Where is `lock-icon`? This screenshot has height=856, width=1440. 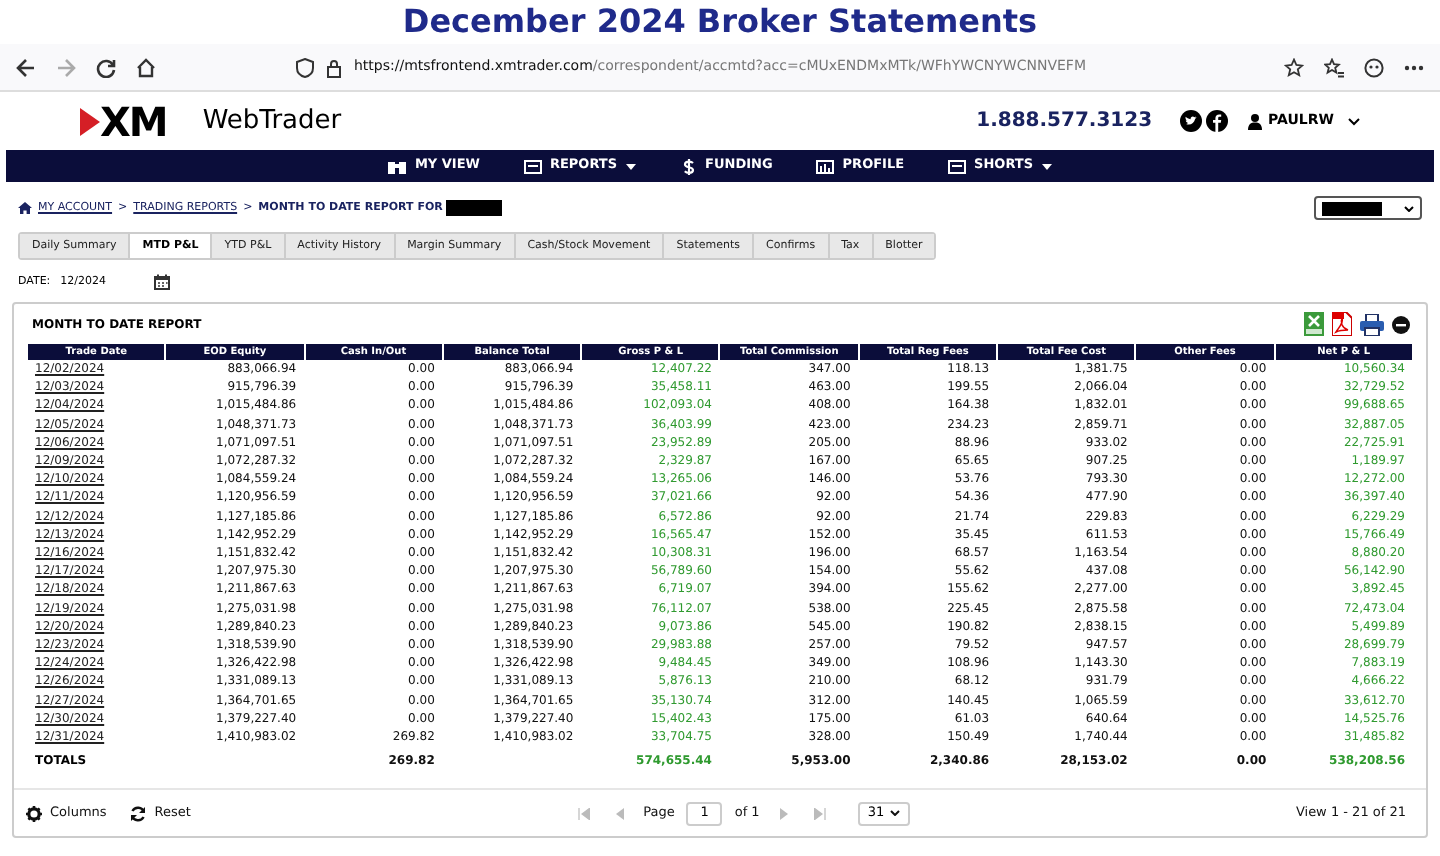 lock-icon is located at coordinates (334, 67).